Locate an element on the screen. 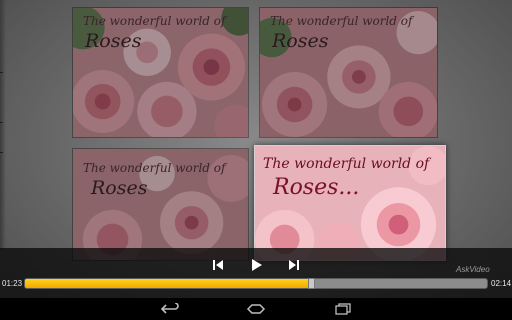  next-button is located at coordinates (294, 265).